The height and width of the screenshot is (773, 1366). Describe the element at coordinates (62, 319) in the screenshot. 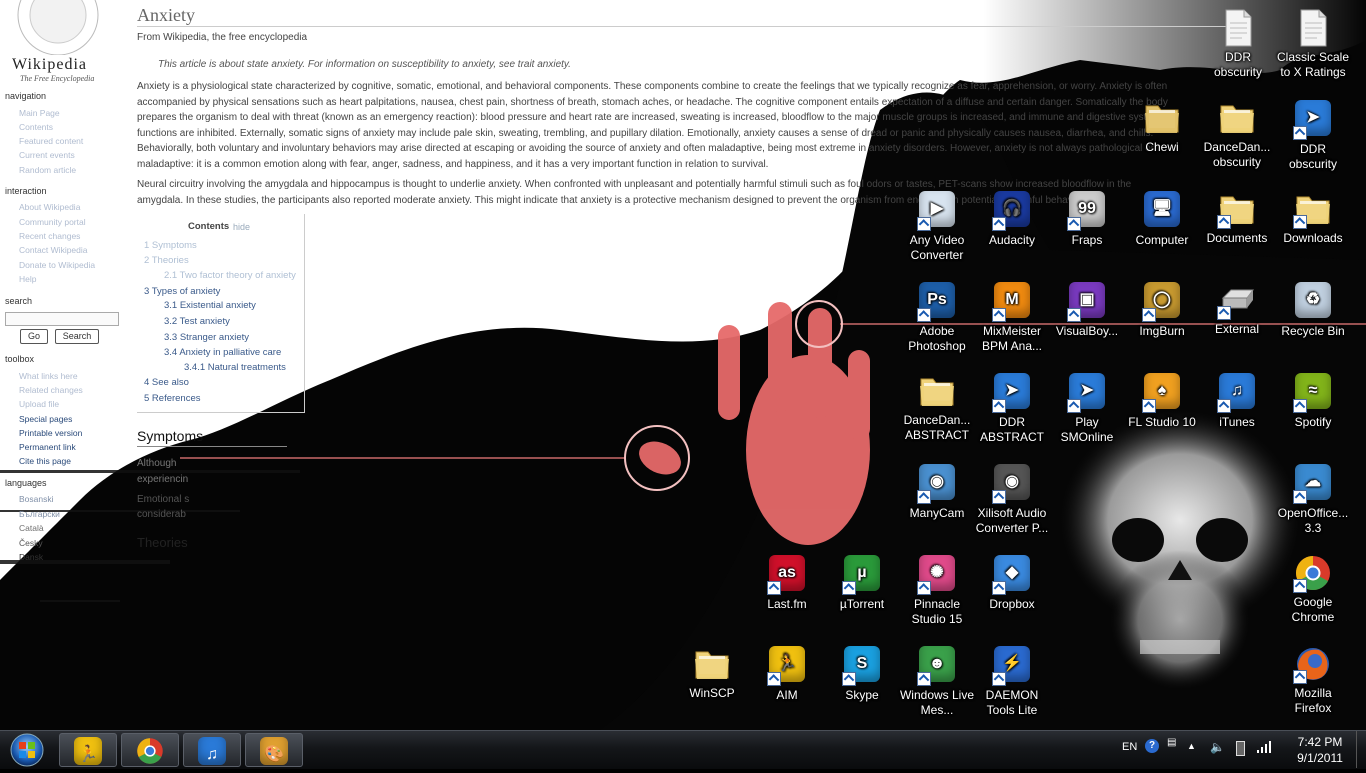

I see `wiki-search-box` at that location.